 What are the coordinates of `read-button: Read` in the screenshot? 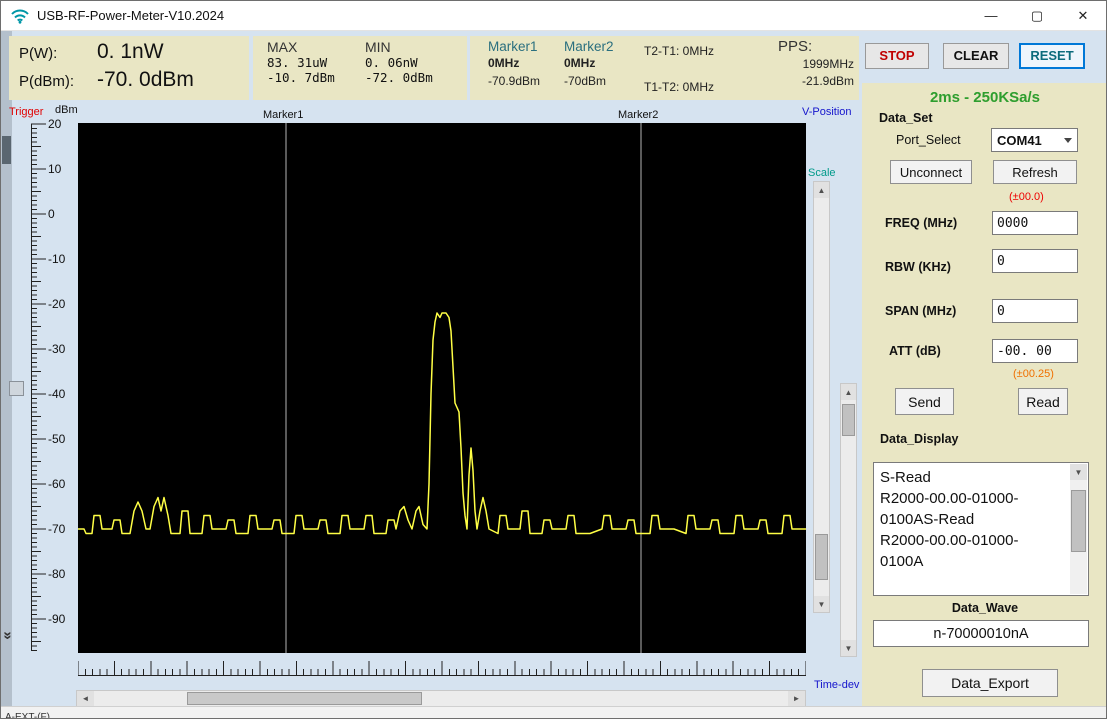 It's located at (1043, 401).